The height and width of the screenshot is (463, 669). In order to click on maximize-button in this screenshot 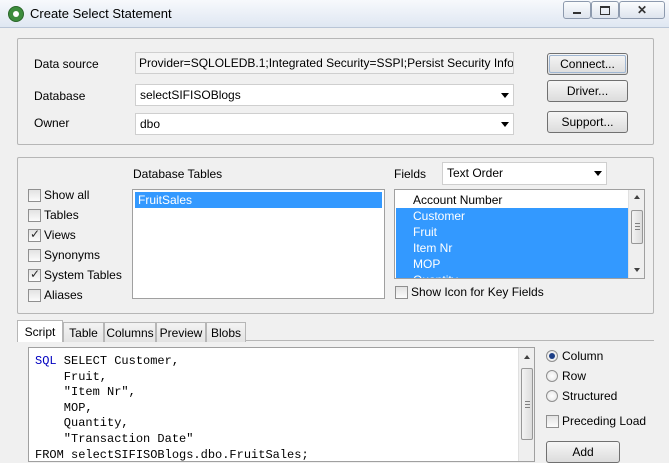, I will do `click(605, 10)`.